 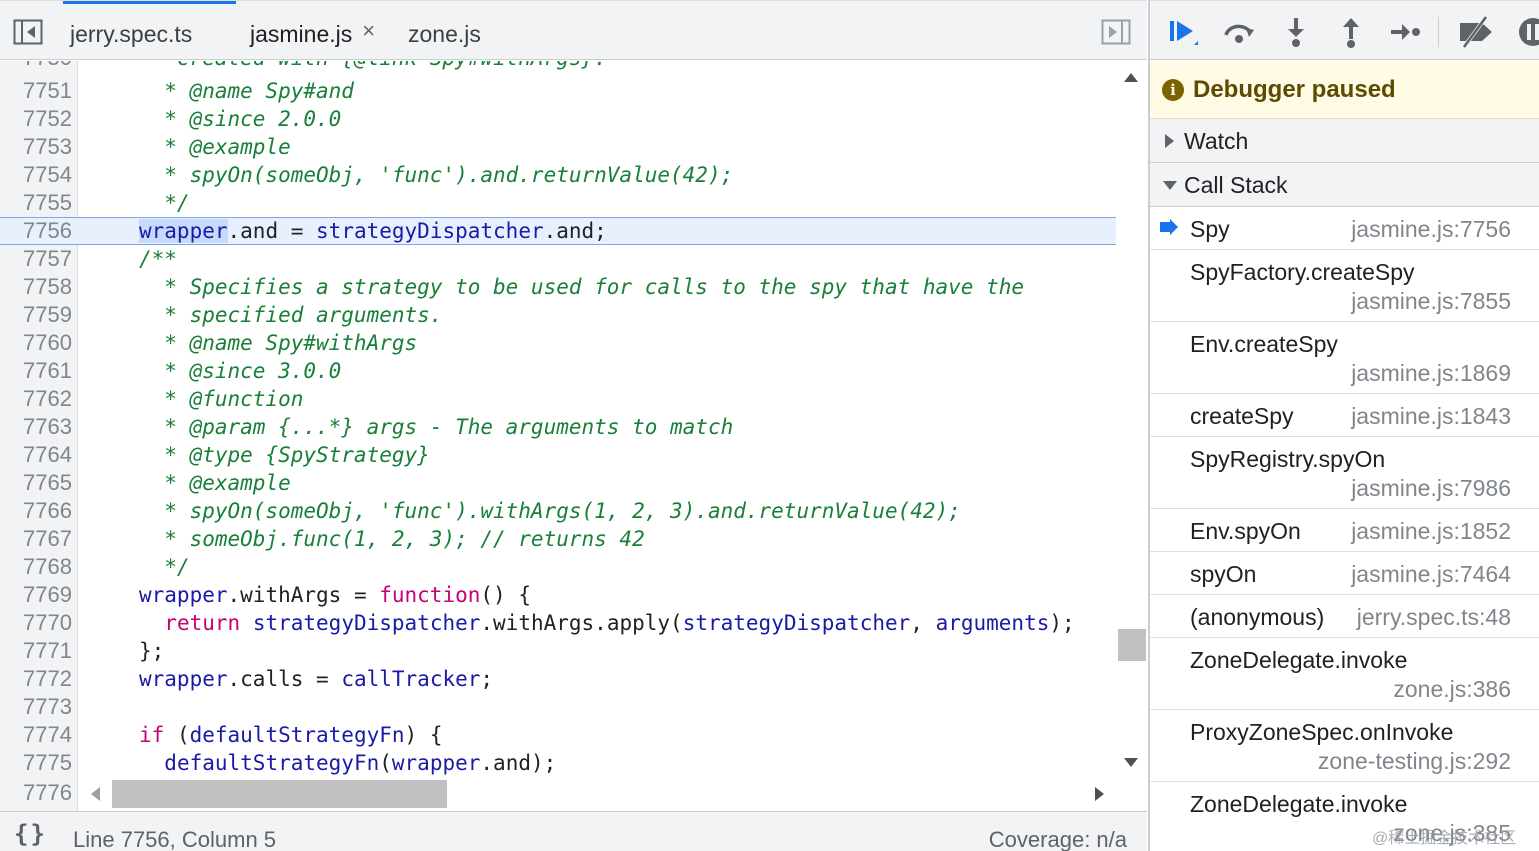 I want to click on frame-location: jasmine.js:7986, so click(x=1431, y=488).